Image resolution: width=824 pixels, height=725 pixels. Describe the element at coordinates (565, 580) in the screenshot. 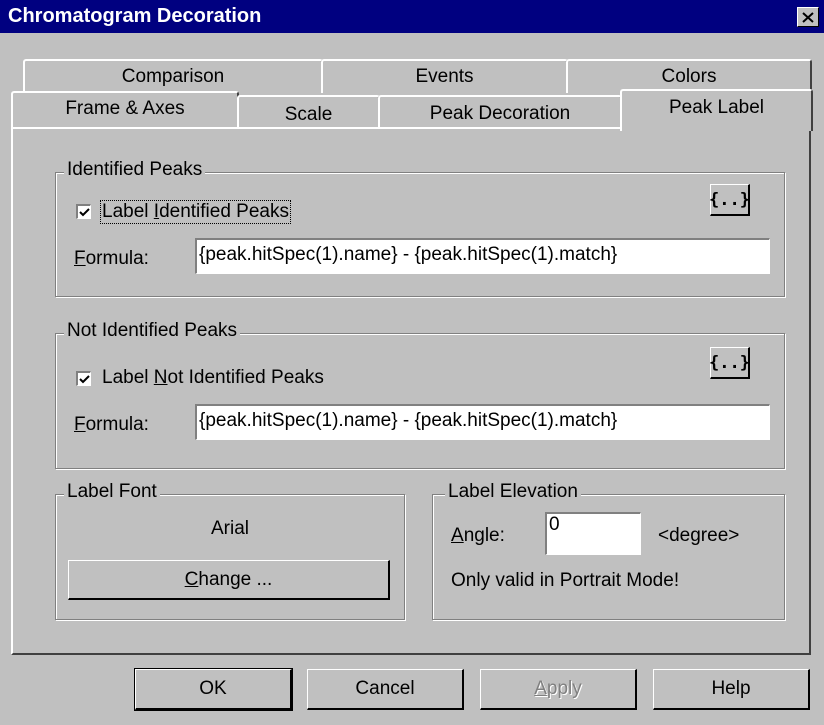

I see `portrait-mode-note: Only valid in Portrait Mode!` at that location.